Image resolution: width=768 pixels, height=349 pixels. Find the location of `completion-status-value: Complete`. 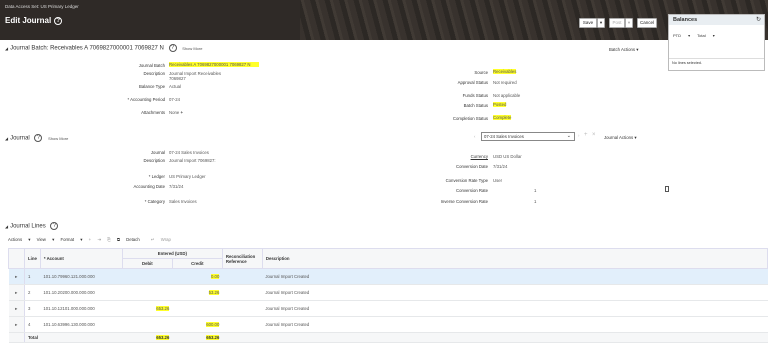

completion-status-value: Complete is located at coordinates (502, 117).